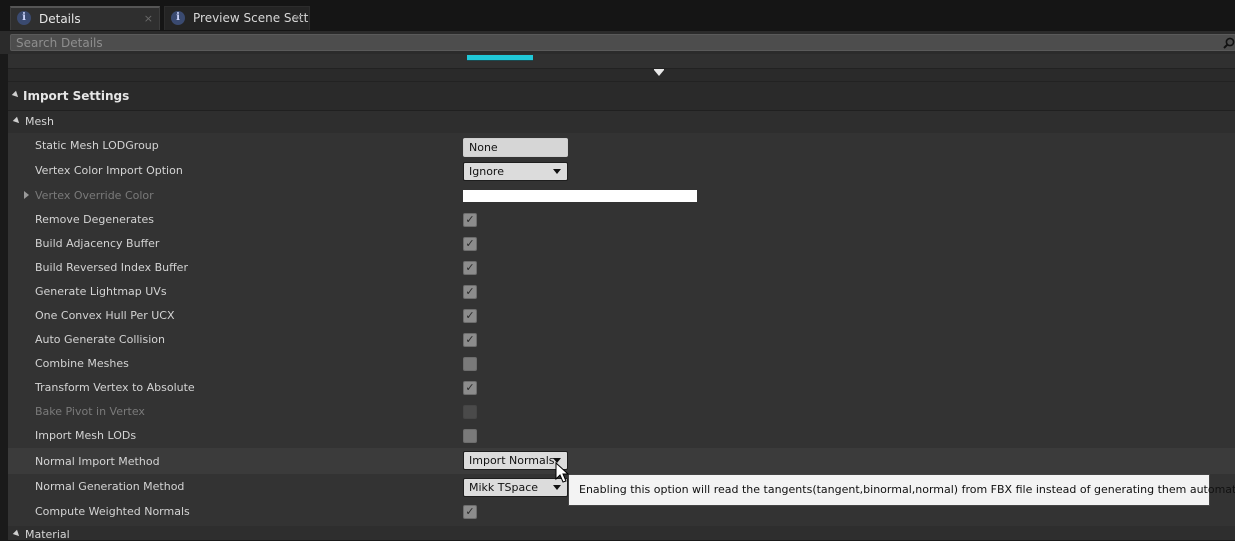 This screenshot has height=541, width=1235. Describe the element at coordinates (580, 196) in the screenshot. I see `vertex-override-color-swatch` at that location.